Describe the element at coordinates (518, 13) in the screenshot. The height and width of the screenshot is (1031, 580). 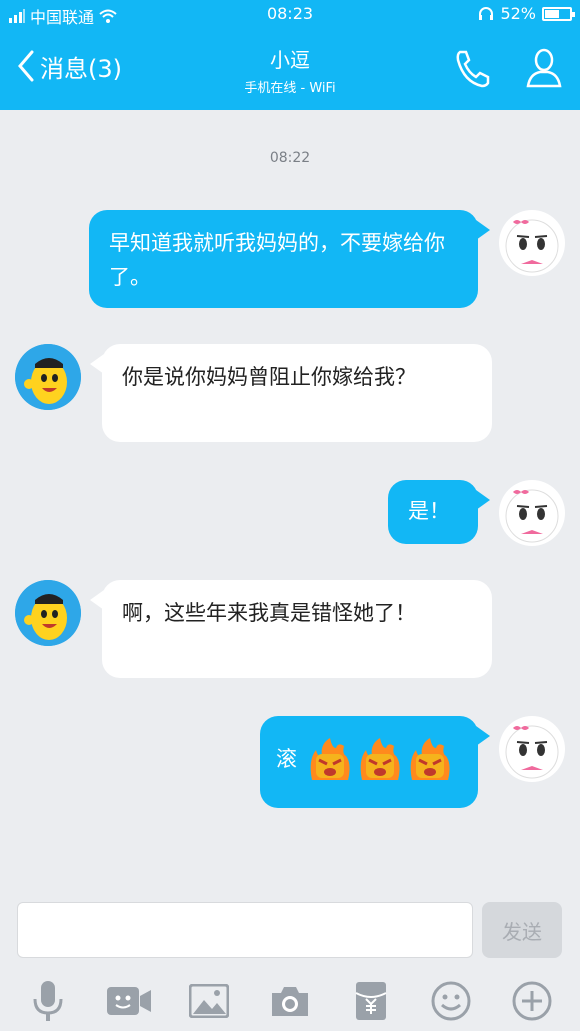
I see `battery-percent: 52%` at that location.